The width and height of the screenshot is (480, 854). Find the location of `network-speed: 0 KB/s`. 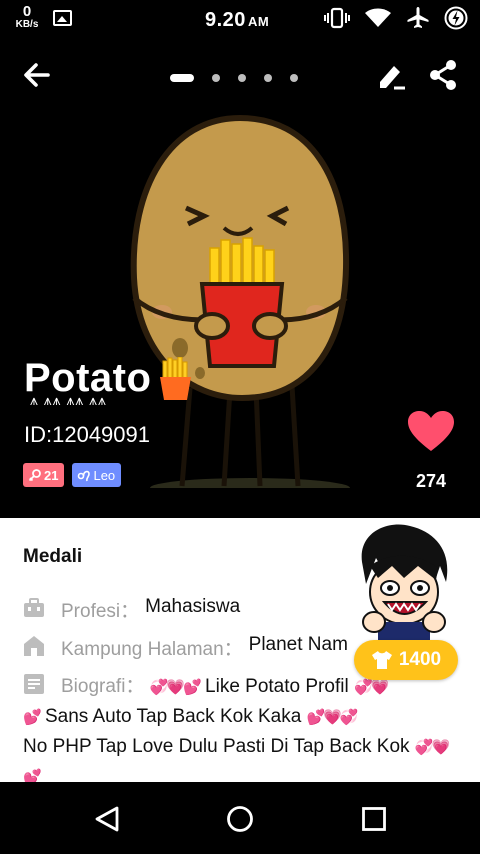

network-speed: 0 KB/s is located at coordinates (27, 17).